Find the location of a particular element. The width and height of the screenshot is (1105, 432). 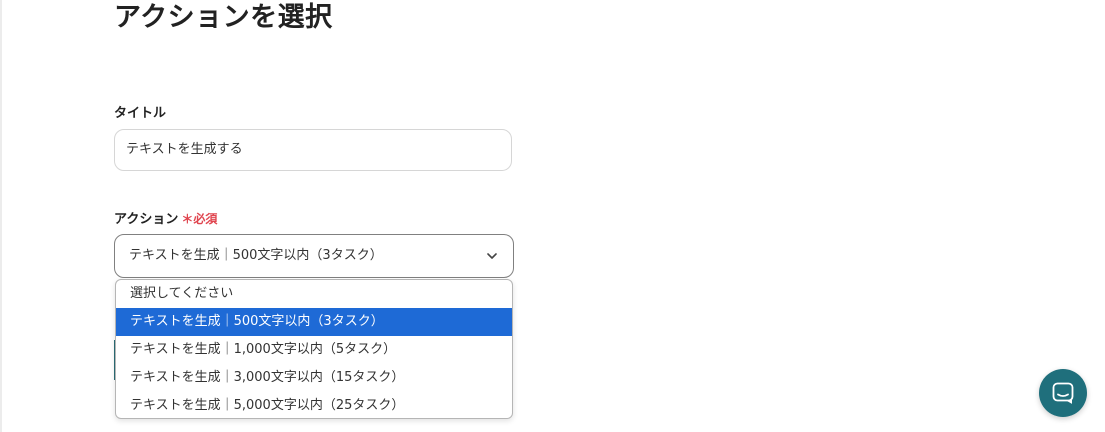

chat-bubble-icon is located at coordinates (1063, 393).